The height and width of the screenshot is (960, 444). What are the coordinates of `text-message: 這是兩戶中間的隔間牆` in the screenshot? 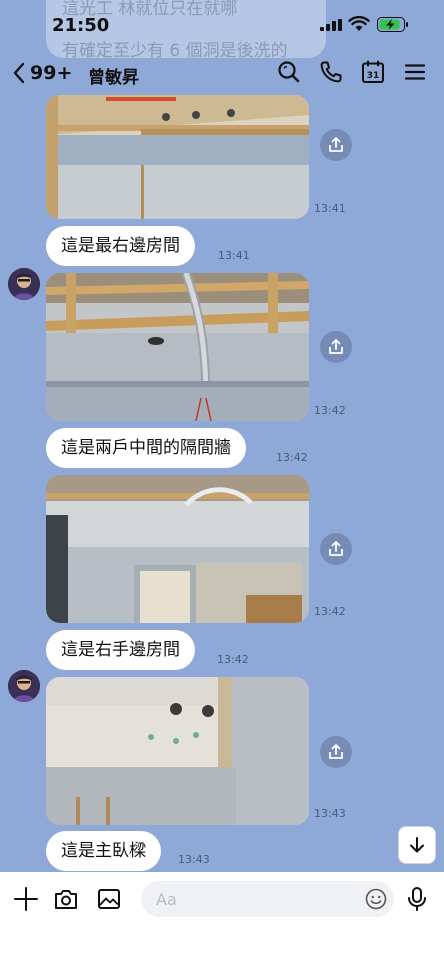 It's located at (146, 448).